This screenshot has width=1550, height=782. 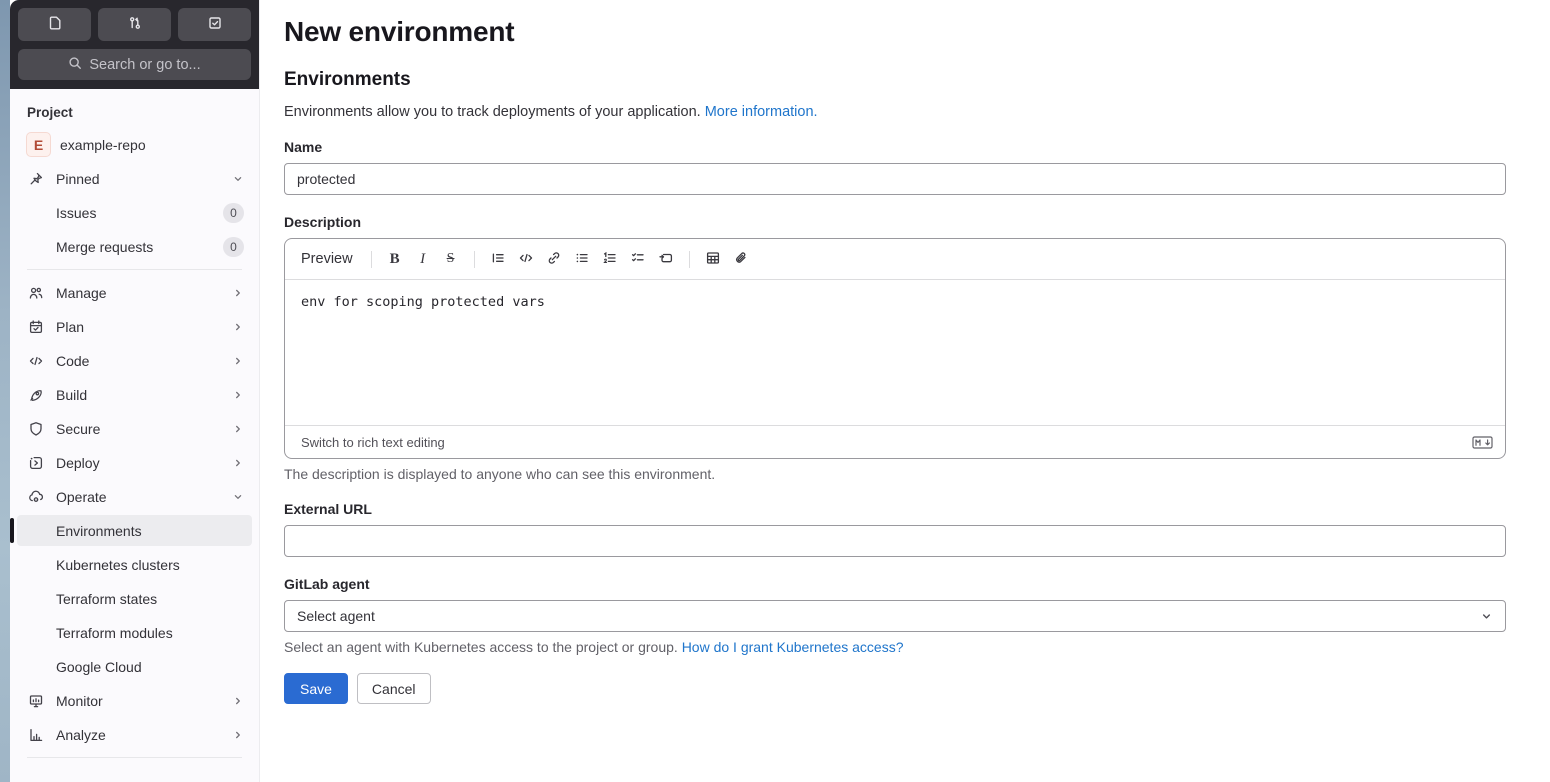 I want to click on numbered-list-button, so click(x=610, y=259).